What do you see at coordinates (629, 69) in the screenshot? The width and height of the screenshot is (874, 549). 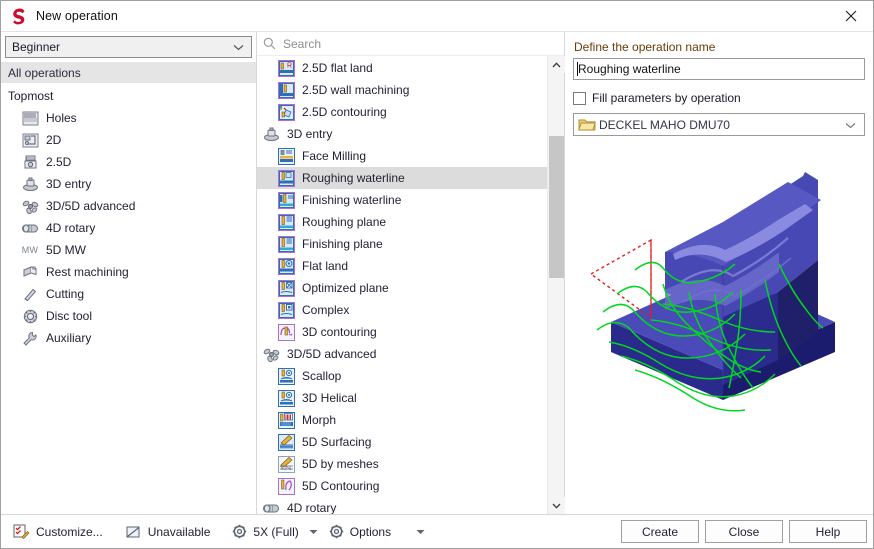 I see `operation-name-value: Roughing waterline` at bounding box center [629, 69].